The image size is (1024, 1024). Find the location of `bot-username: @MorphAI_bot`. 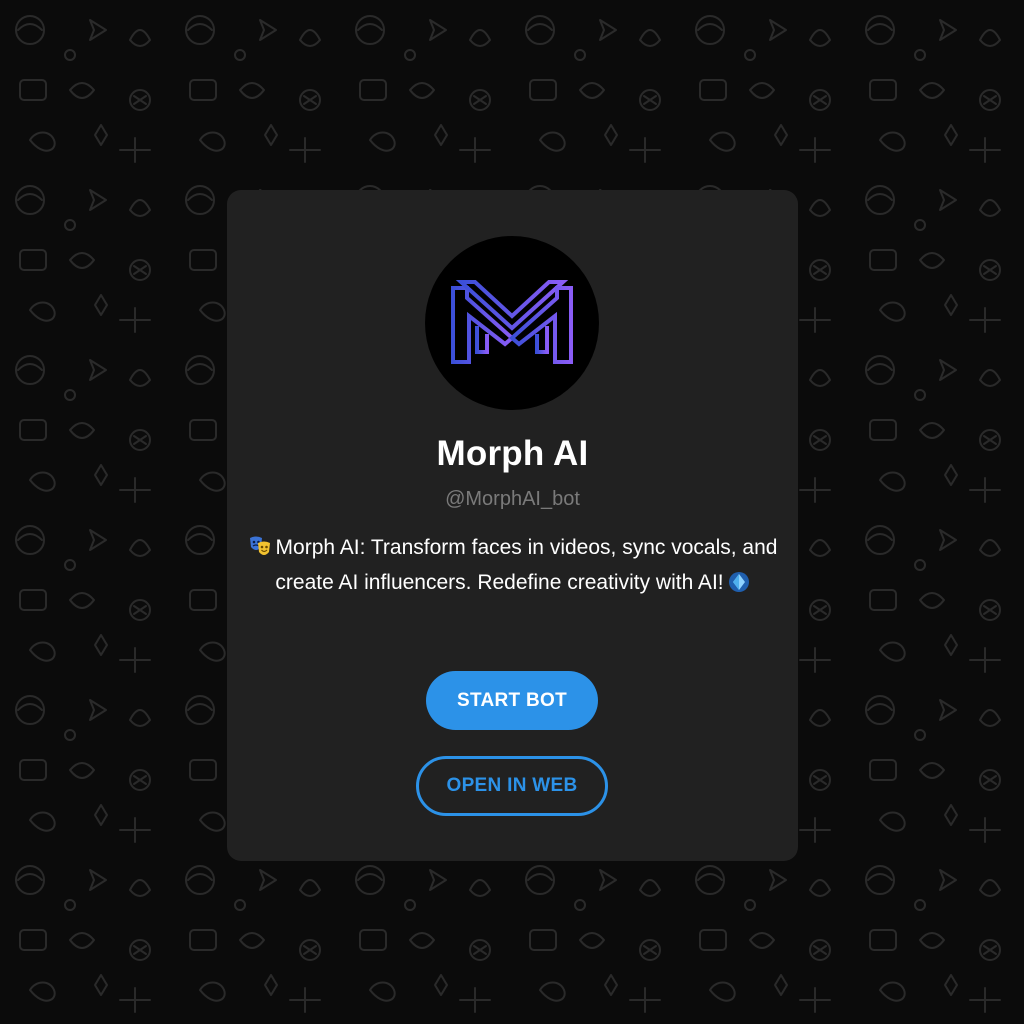

bot-username: @MorphAI_bot is located at coordinates (512, 499).